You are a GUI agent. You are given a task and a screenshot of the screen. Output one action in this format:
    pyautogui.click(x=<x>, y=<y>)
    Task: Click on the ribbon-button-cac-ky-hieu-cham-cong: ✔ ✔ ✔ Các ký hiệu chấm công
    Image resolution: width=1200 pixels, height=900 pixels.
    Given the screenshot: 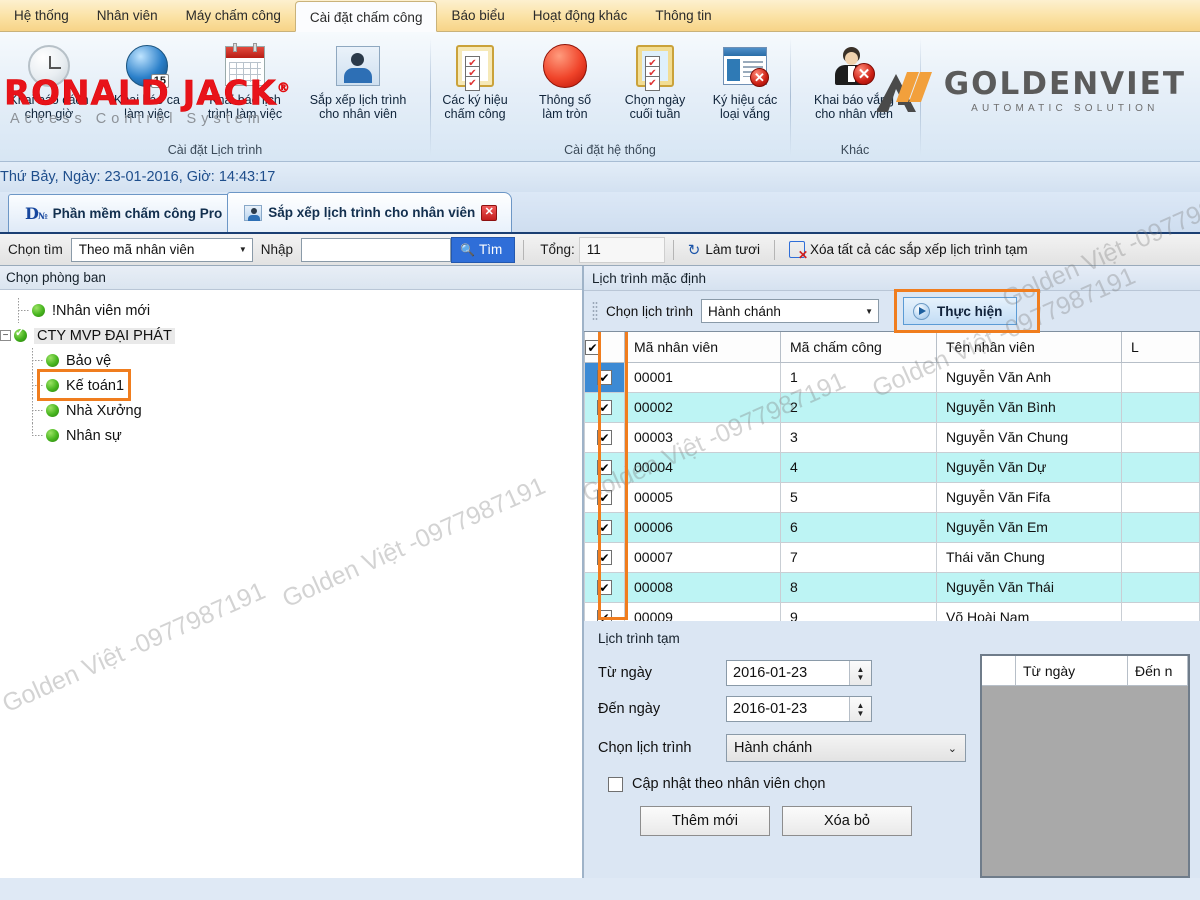 What is the action you would take?
    pyautogui.click(x=475, y=88)
    